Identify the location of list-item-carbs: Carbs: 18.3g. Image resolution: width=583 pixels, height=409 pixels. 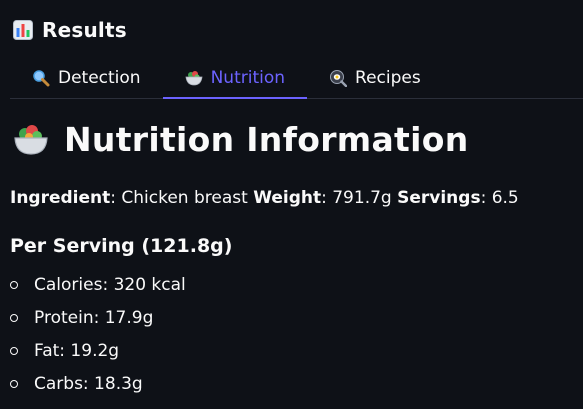
(98, 383).